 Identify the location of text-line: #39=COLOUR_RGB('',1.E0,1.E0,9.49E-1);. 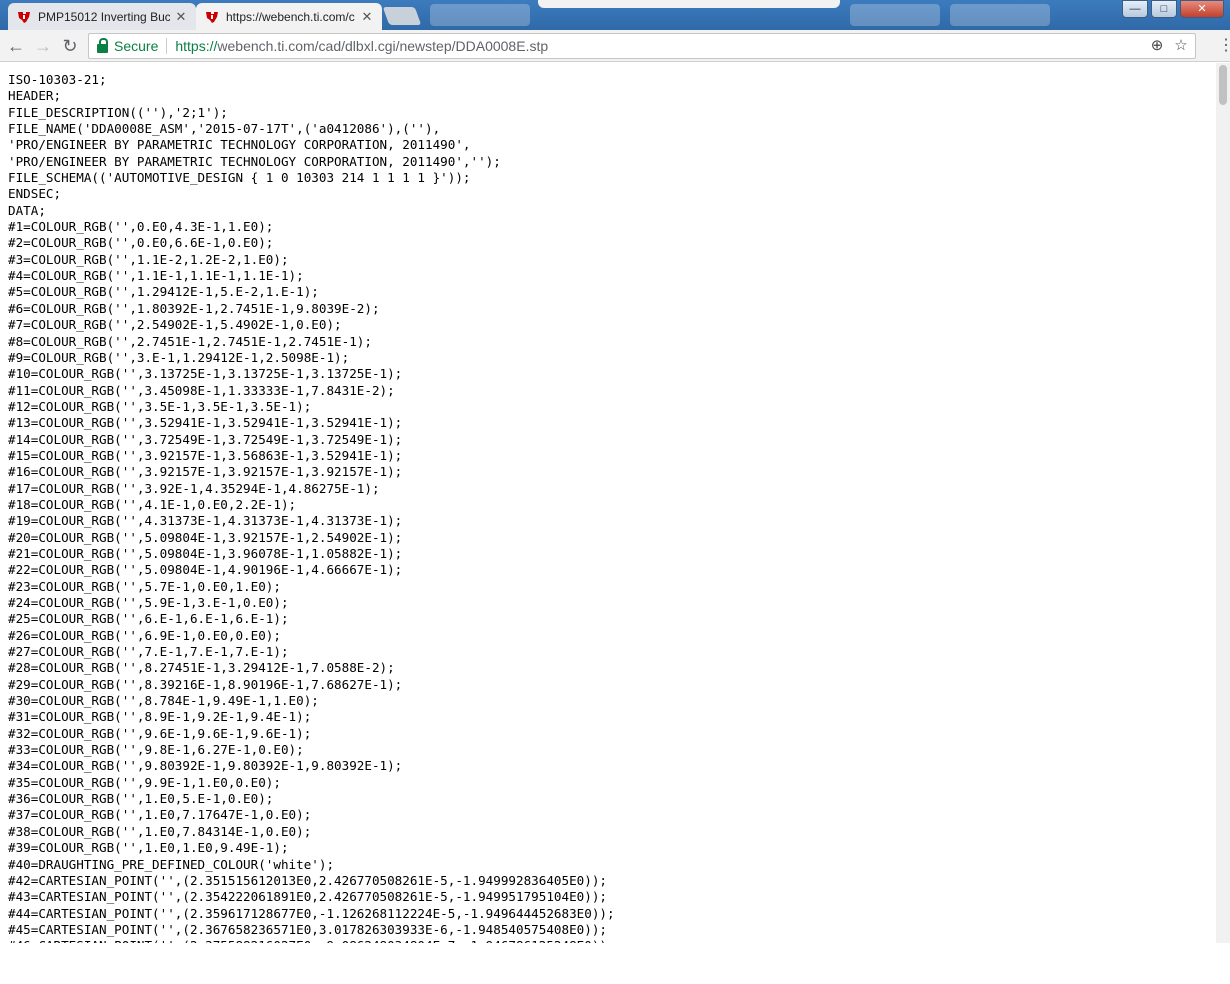
(148, 848).